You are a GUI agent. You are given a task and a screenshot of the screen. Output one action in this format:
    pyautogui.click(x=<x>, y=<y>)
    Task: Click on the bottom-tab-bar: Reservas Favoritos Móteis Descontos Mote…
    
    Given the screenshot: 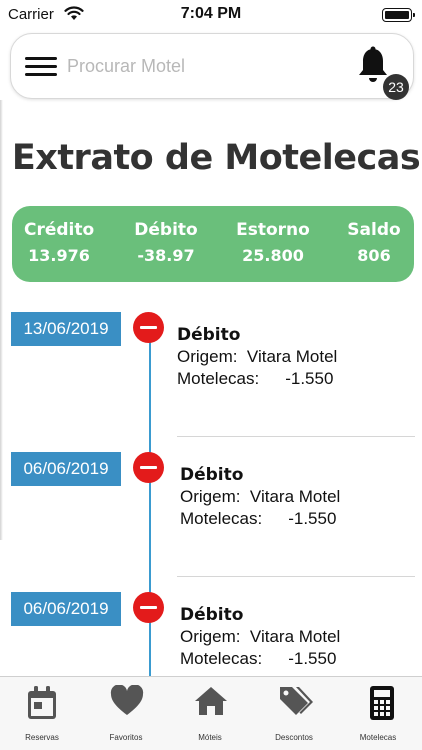 What is the action you would take?
    pyautogui.click(x=211, y=713)
    